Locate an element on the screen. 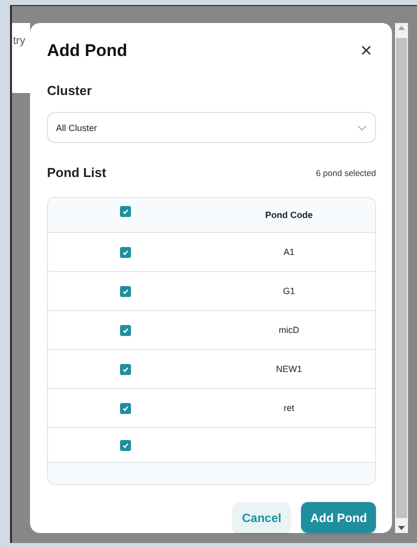 Image resolution: width=417 pixels, height=548 pixels. scroll-down-icon is located at coordinates (401, 528).